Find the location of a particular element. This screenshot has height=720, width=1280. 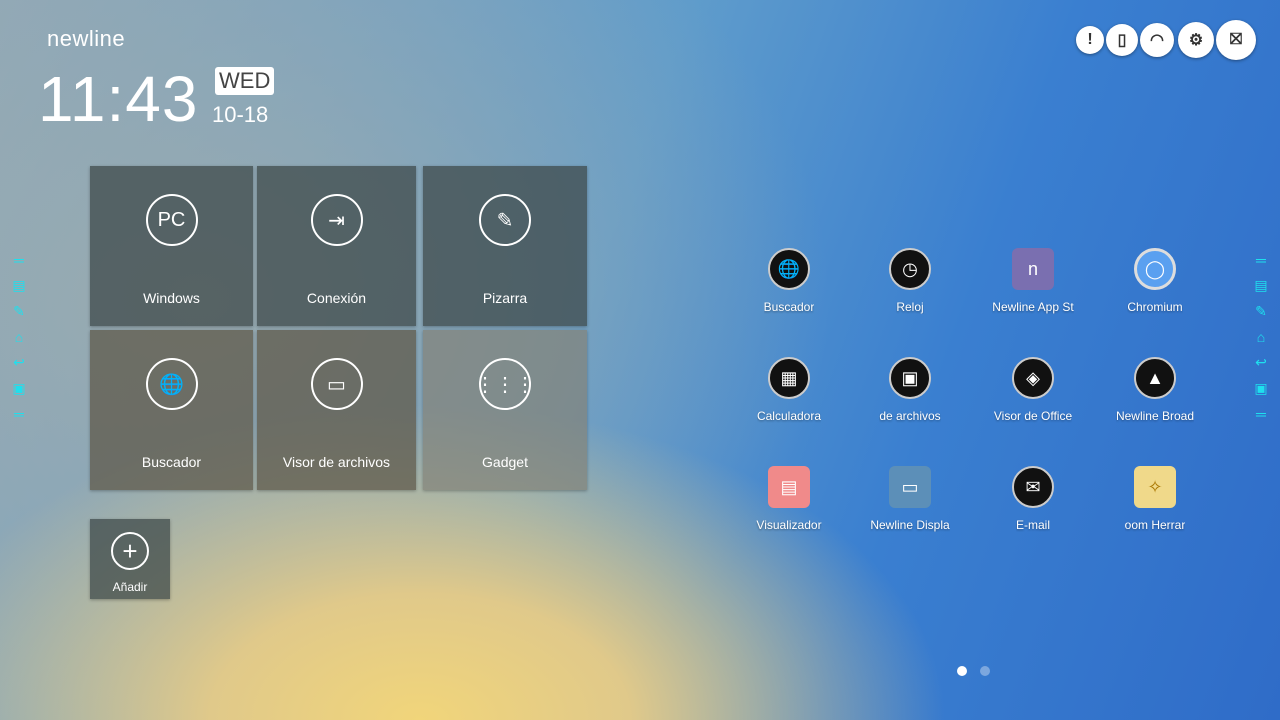

app-icon: ▣ de archivos is located at coordinates (910, 390).